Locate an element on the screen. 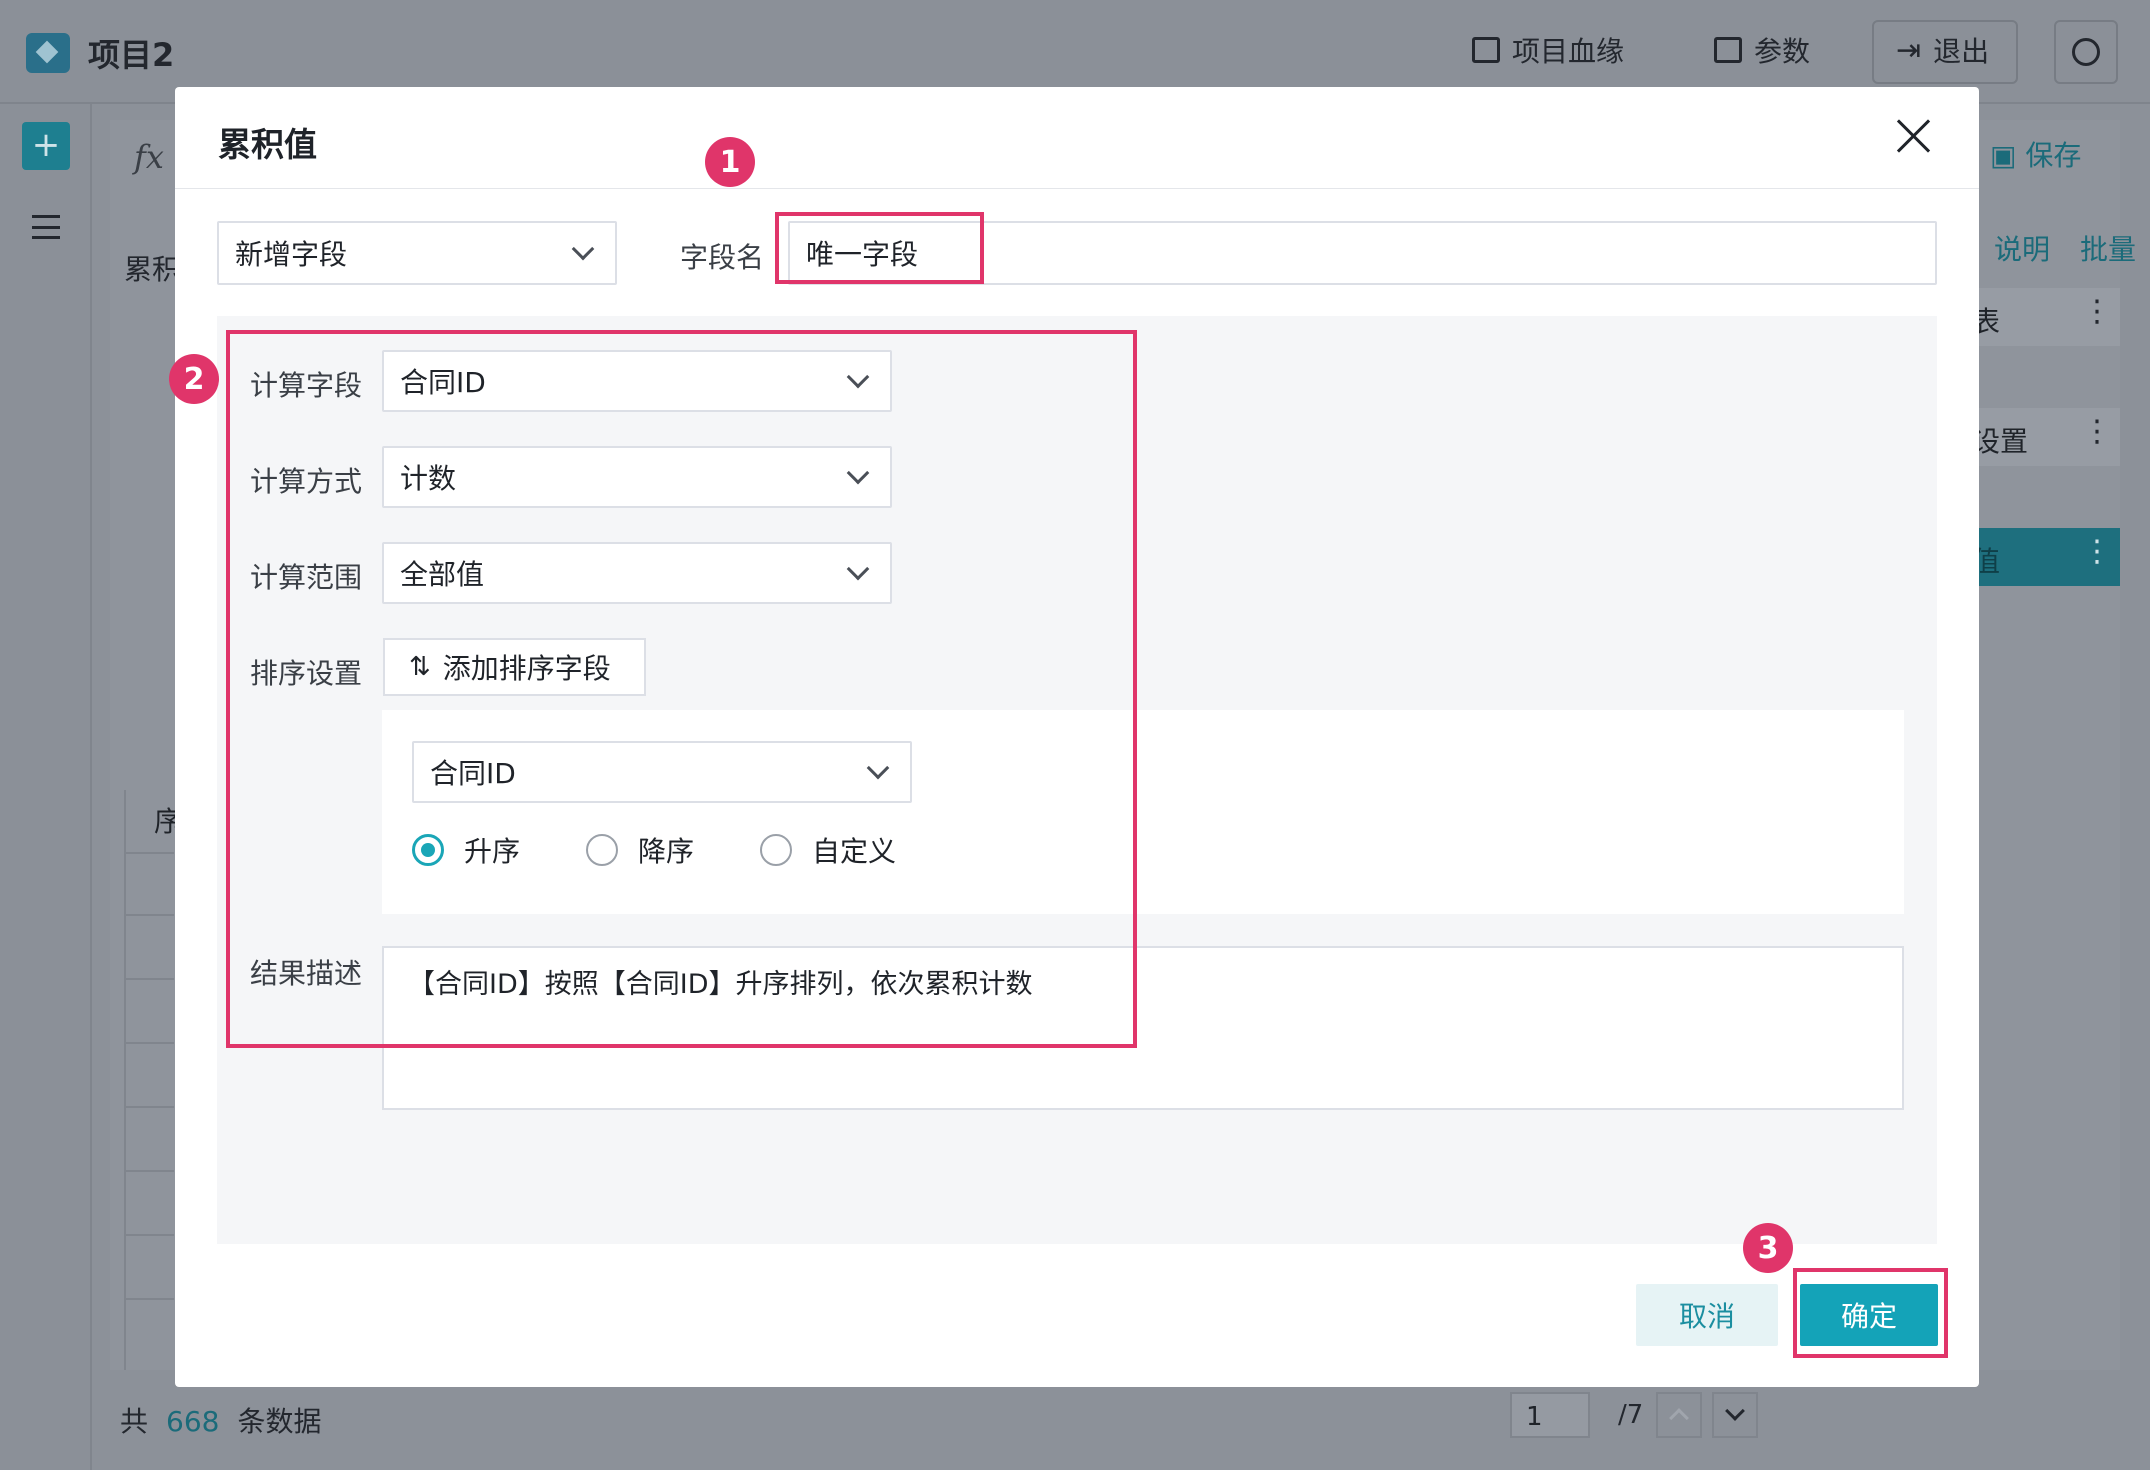 The width and height of the screenshot is (2150, 1470). left-rail is located at coordinates (46, 787).